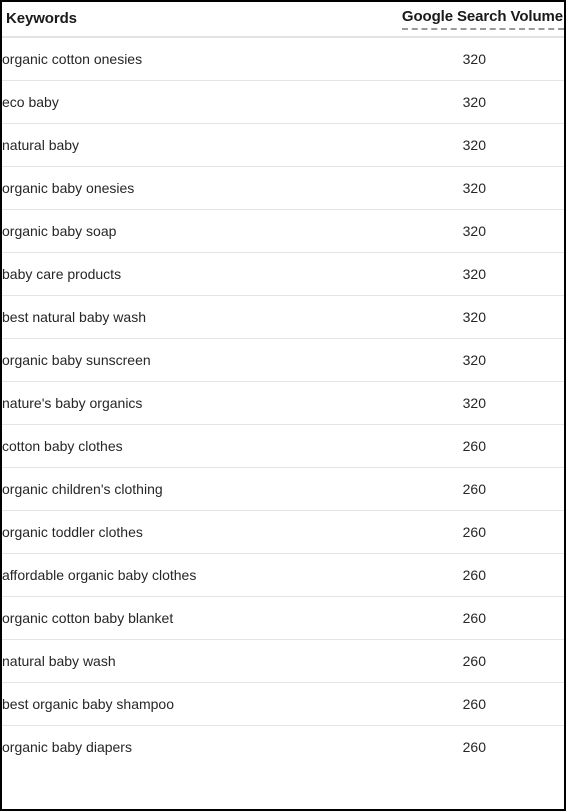 Image resolution: width=566 pixels, height=811 pixels. Describe the element at coordinates (187, 532) in the screenshot. I see `cell-keyword: organic toddler clothes` at that location.